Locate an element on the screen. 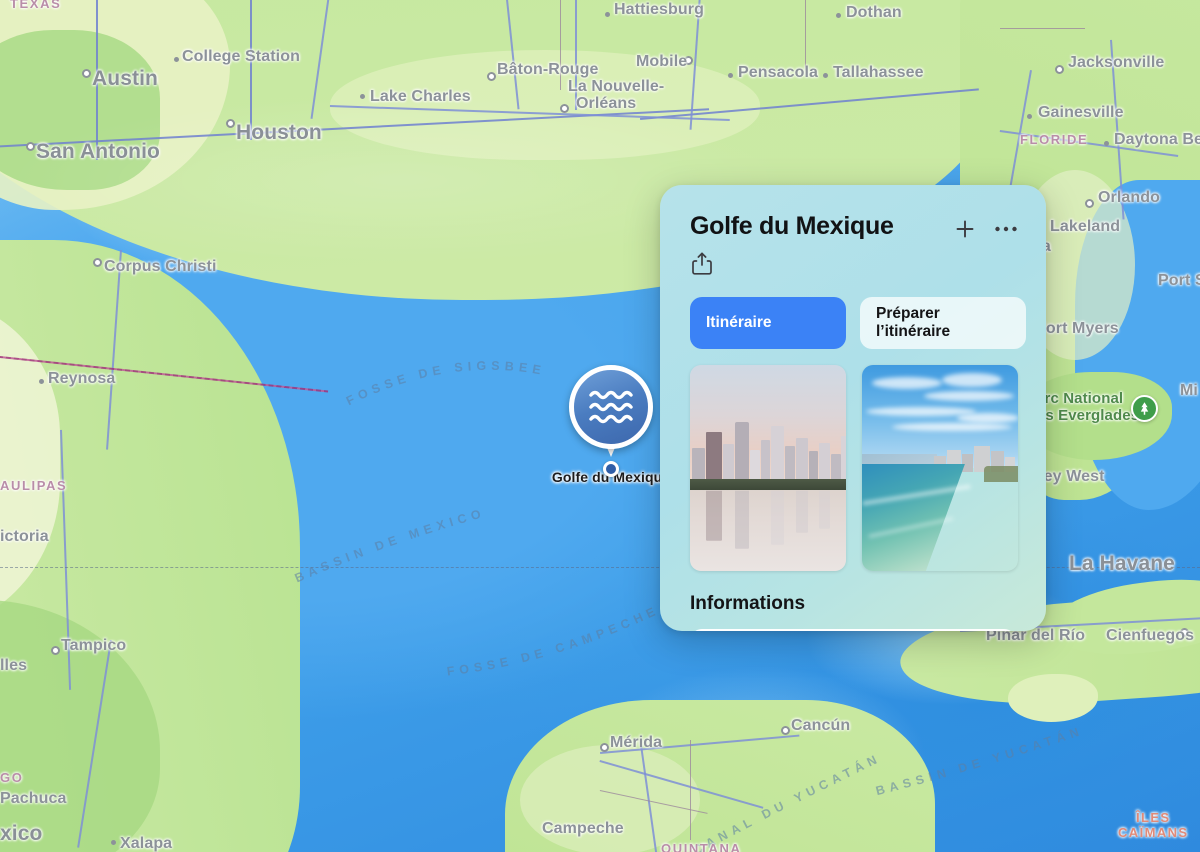 Image resolution: width=1200 pixels, height=852 pixels. map-label-city: Hattiesburg is located at coordinates (659, 10).